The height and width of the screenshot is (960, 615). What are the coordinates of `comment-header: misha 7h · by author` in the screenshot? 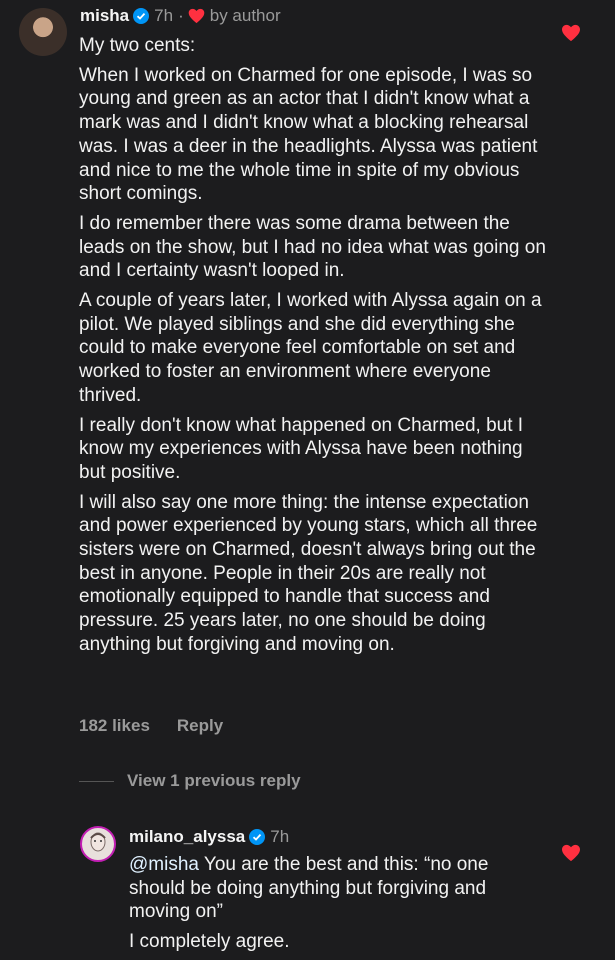 It's located at (180, 16).